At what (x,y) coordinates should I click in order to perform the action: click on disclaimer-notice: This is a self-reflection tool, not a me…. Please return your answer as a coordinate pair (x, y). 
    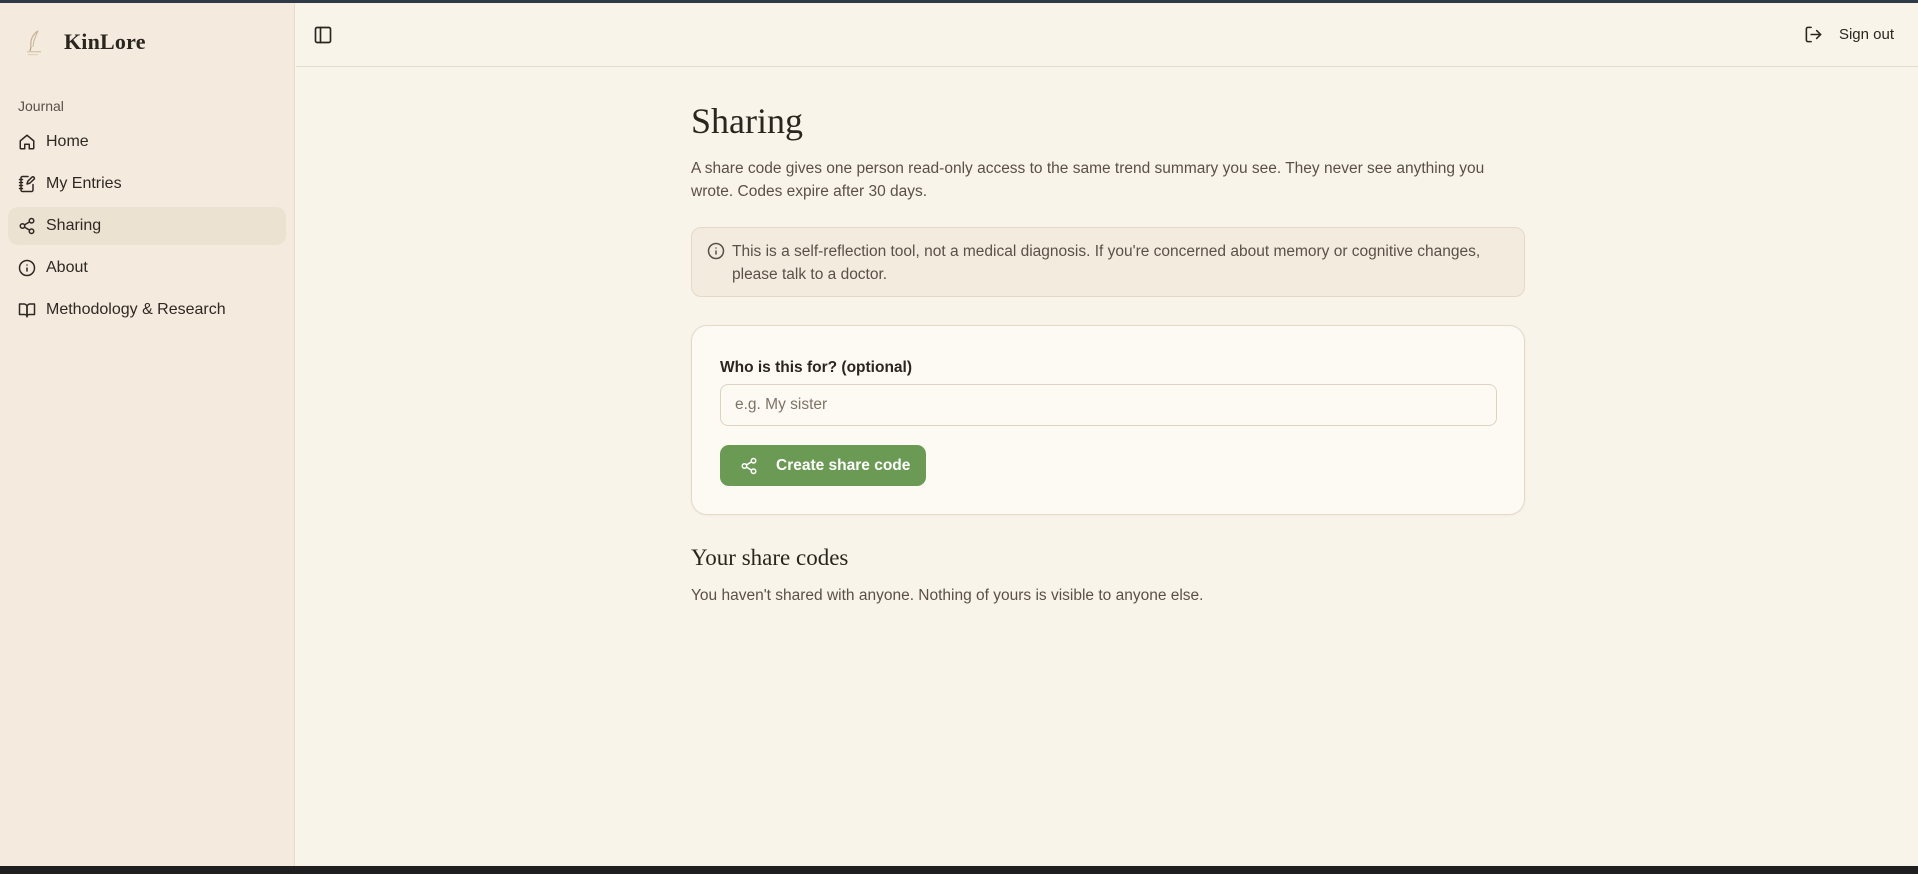
    Looking at the image, I should click on (1108, 262).